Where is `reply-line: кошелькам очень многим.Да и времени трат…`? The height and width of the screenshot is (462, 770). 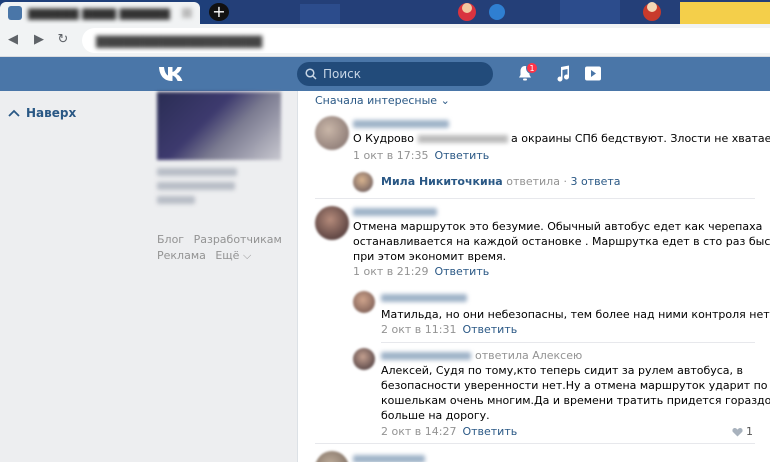 reply-line: кошелькам очень многим.Да и времени трат… is located at coordinates (575, 400).